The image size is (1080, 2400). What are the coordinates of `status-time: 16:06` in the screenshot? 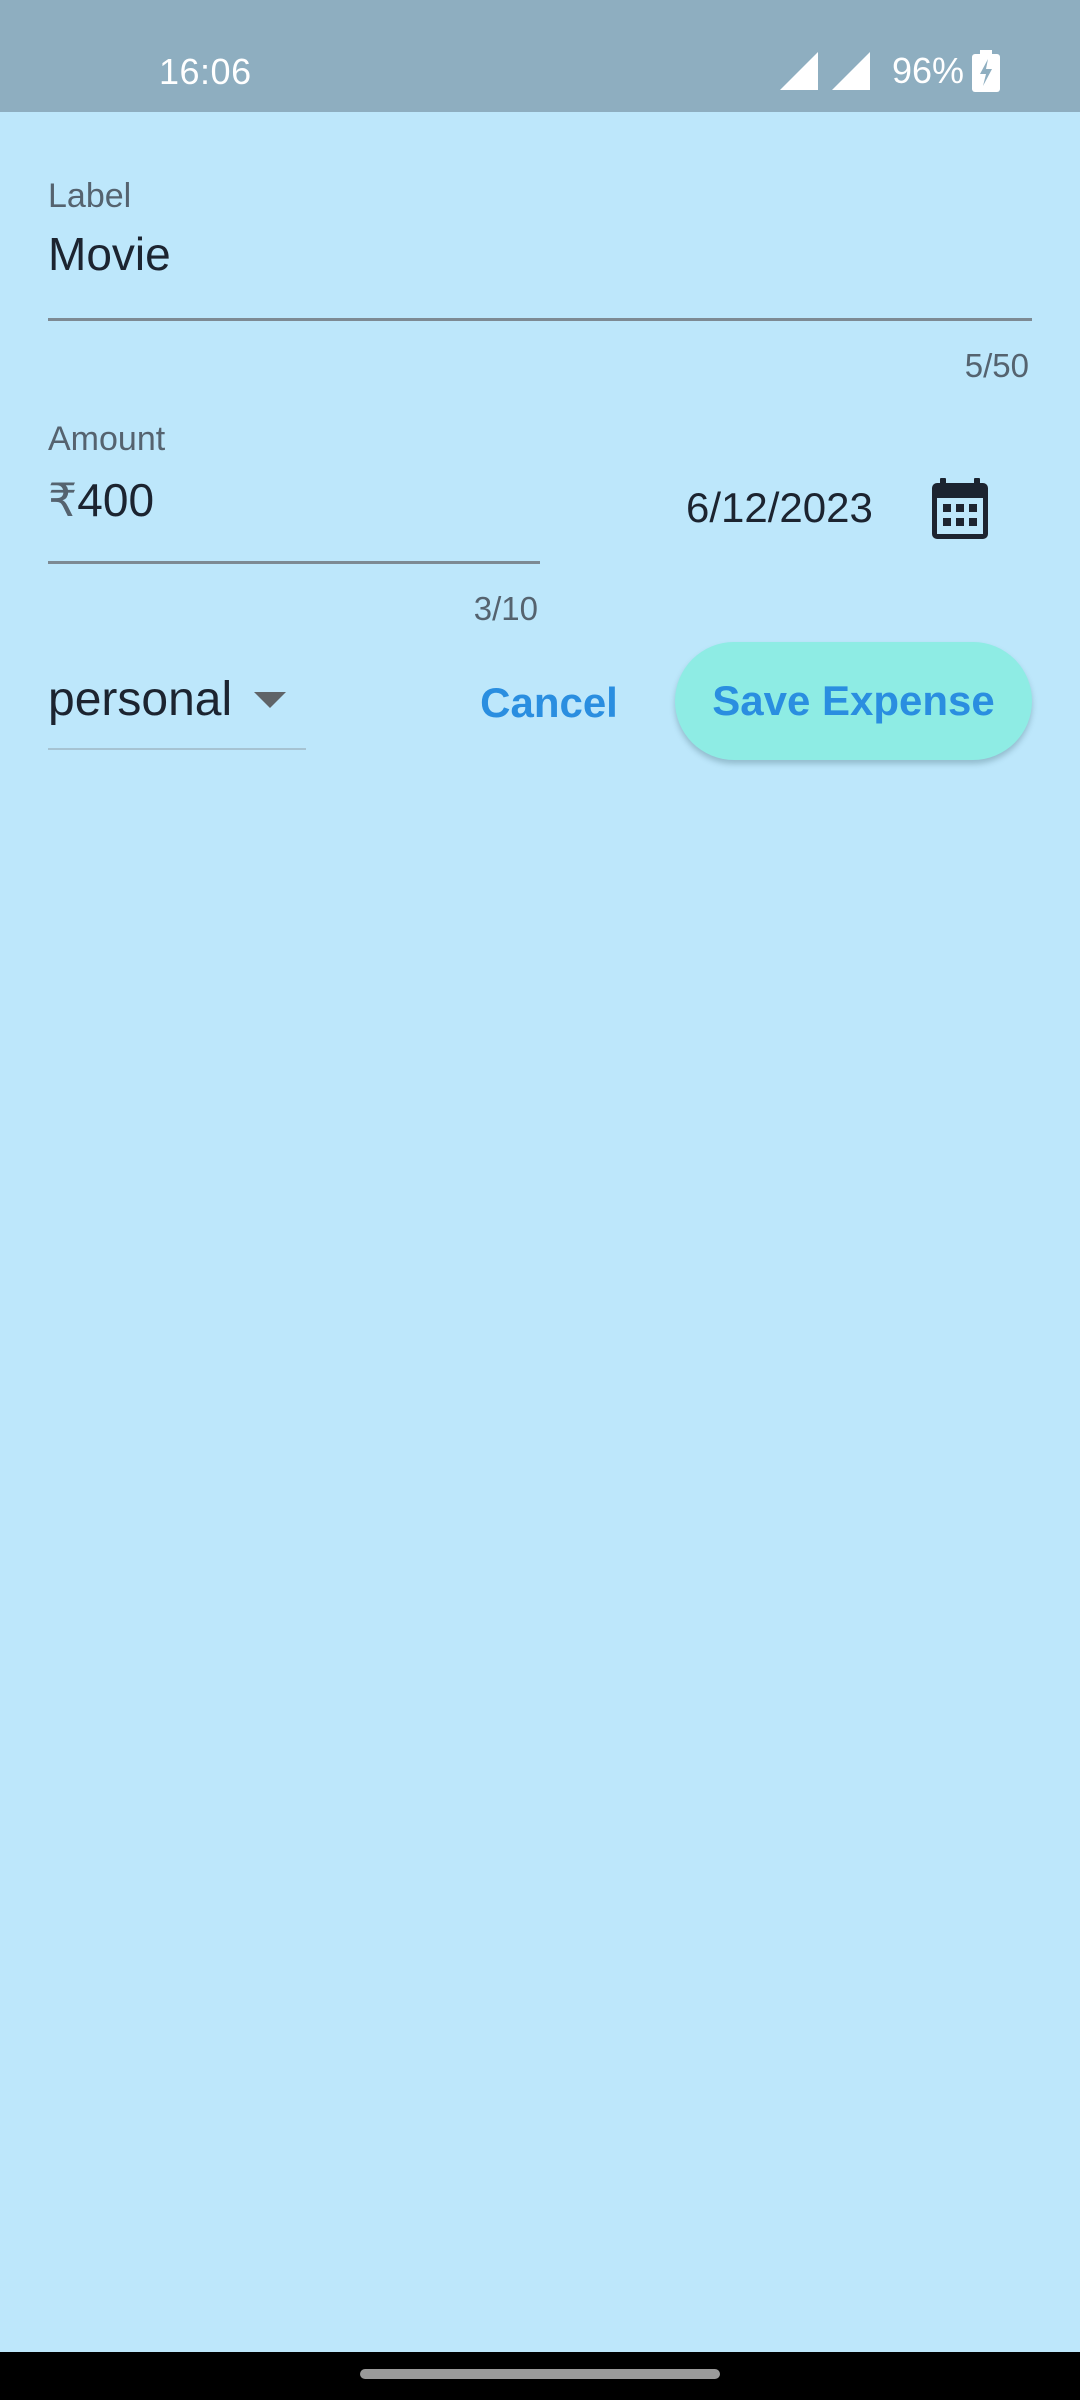 It's located at (205, 71).